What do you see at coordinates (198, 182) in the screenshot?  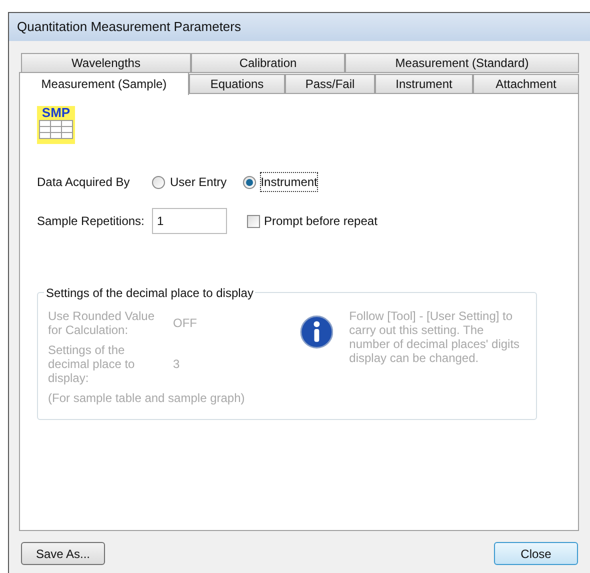 I see `radio-label: User Entry` at bounding box center [198, 182].